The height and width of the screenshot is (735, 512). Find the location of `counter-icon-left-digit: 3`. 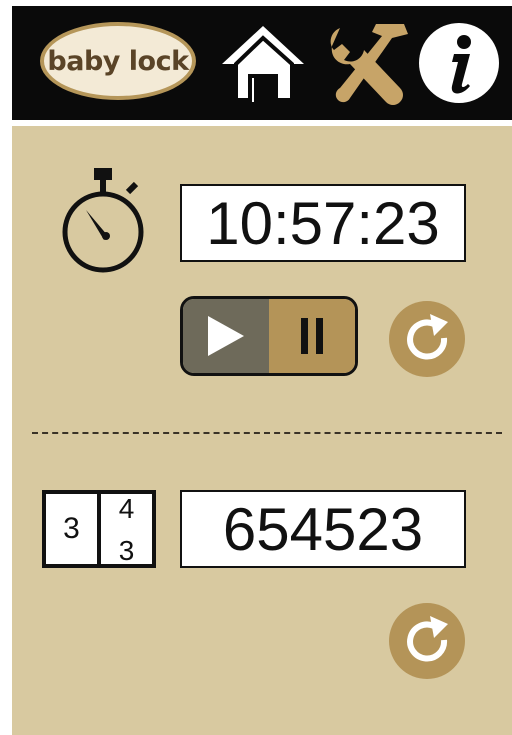

counter-icon-left-digit: 3 is located at coordinates (71, 528).